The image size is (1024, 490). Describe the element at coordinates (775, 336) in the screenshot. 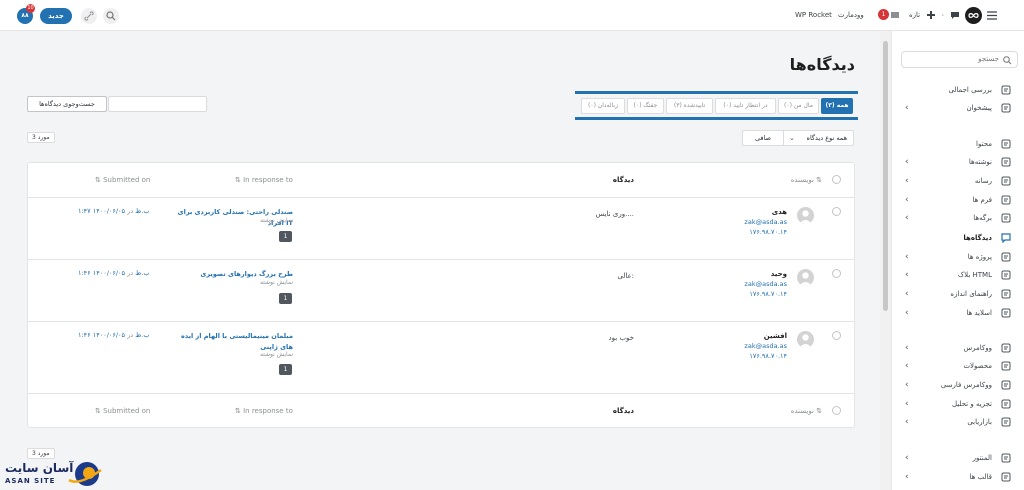

I see `author-name: افشین` at that location.